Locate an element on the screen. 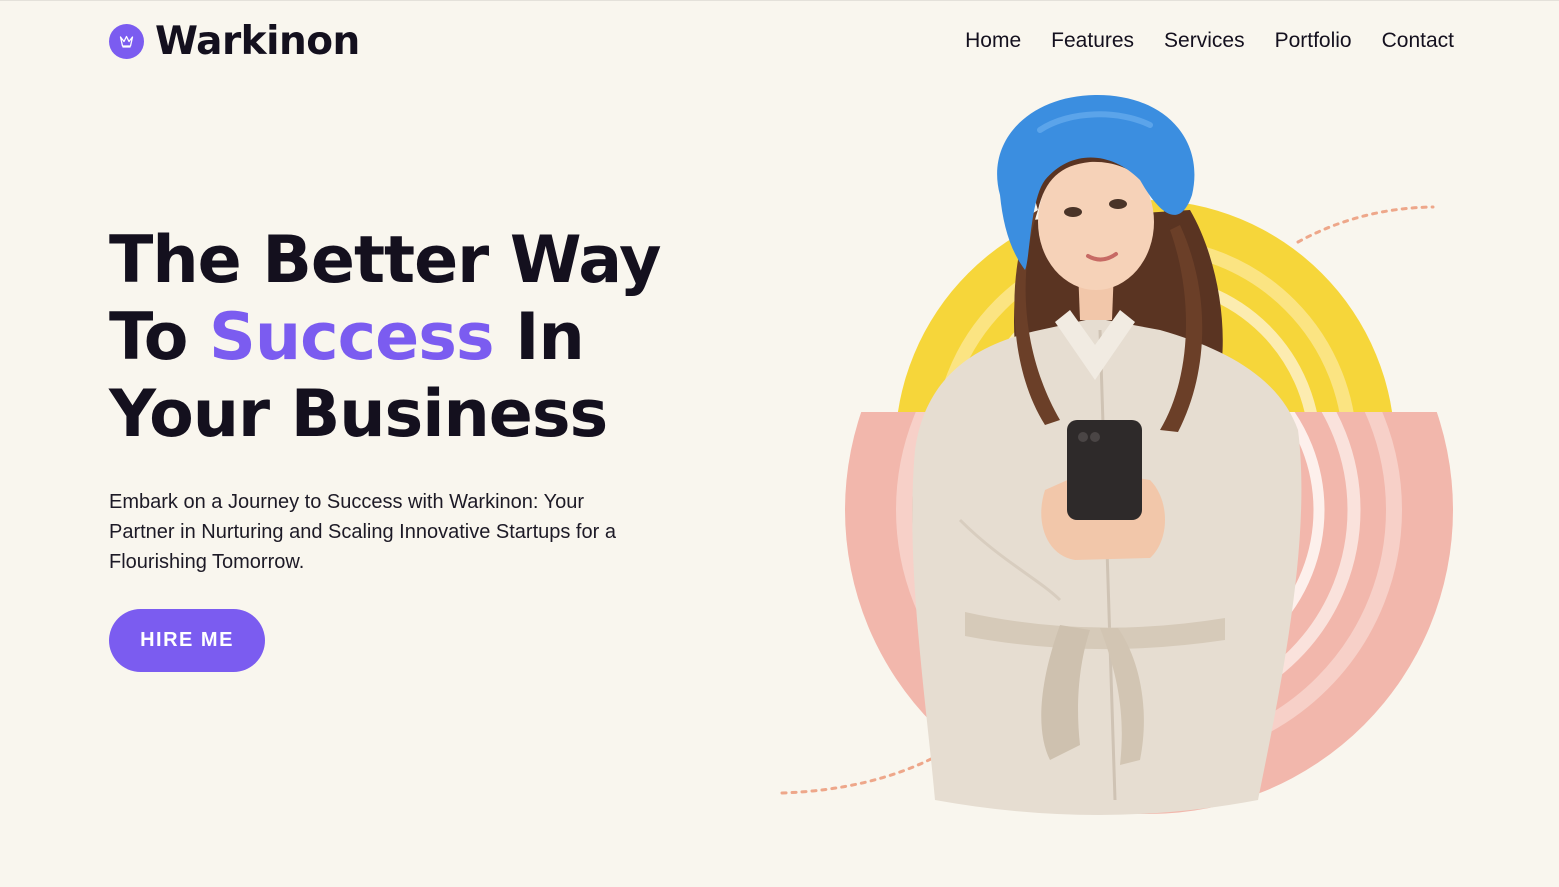 This screenshot has width=1559, height=887. headline-line-3: Your Business is located at coordinates (358, 414).